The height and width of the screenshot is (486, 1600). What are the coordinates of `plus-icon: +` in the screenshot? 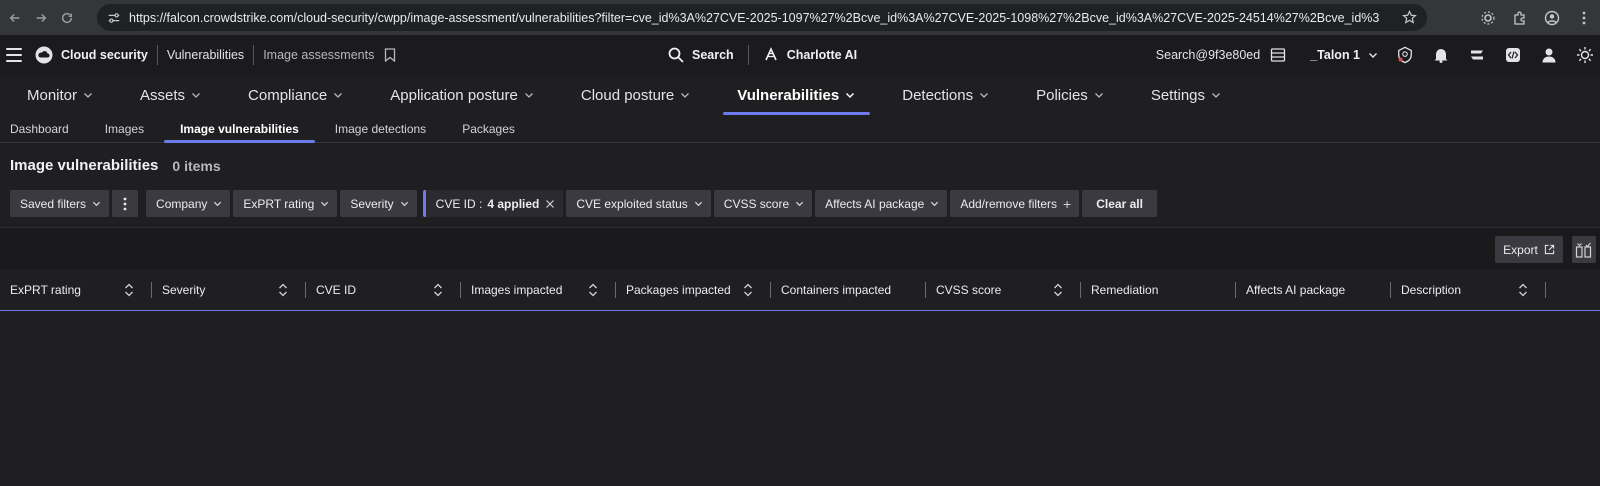 It's located at (1067, 203).